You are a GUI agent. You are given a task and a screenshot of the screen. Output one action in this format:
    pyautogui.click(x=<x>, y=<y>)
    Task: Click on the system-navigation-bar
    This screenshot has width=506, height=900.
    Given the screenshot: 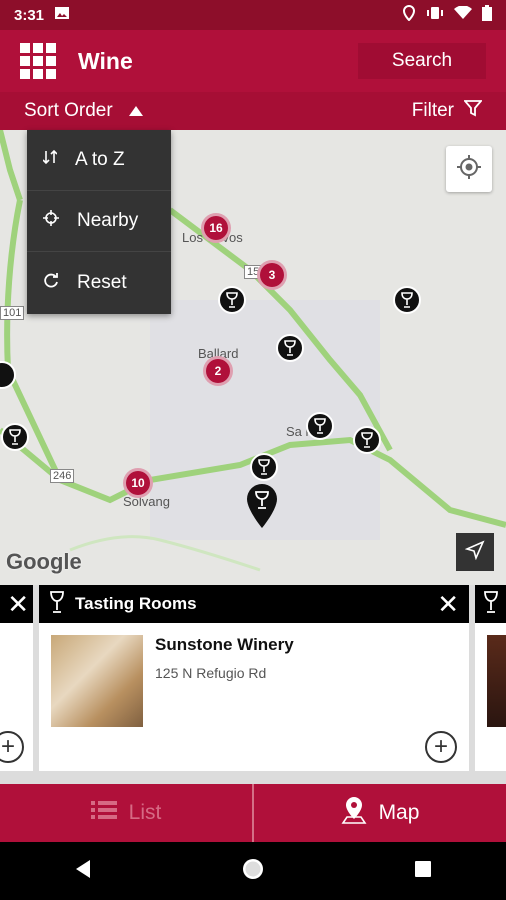 What is the action you would take?
    pyautogui.click(x=253, y=871)
    